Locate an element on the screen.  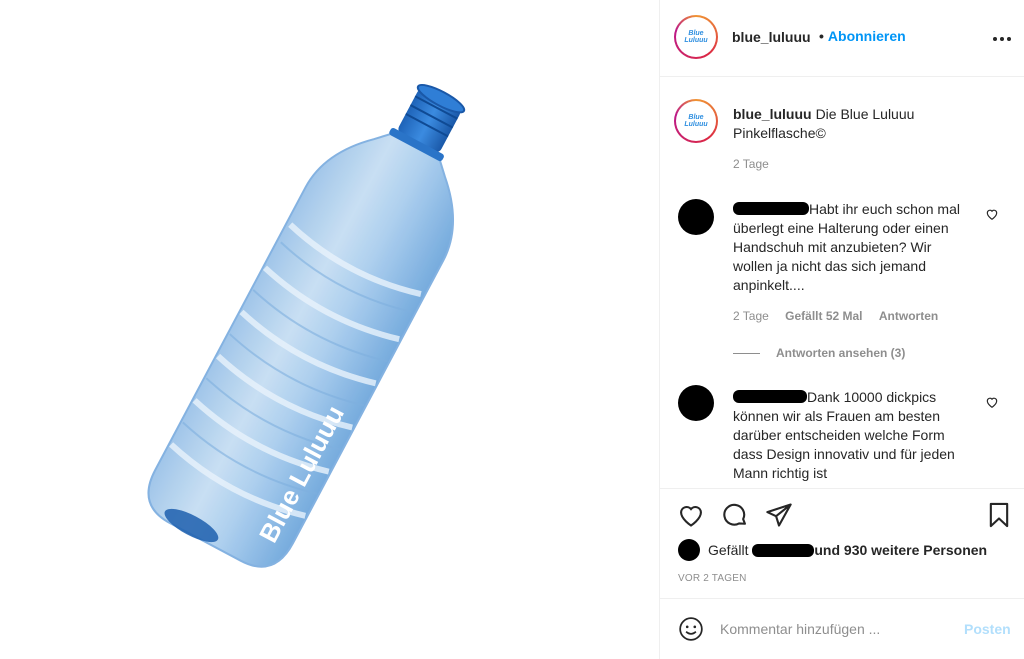
caption-username: blue_luluuu is located at coordinates (772, 114).